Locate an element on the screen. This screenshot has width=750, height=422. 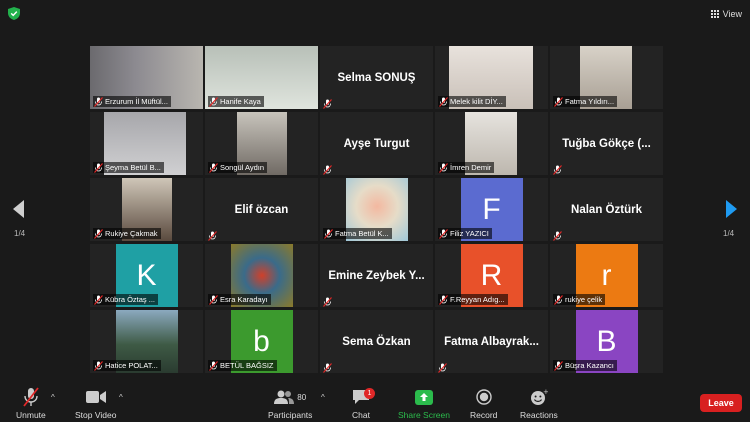
chat-unread-badge: 1 is located at coordinates (369, 393).